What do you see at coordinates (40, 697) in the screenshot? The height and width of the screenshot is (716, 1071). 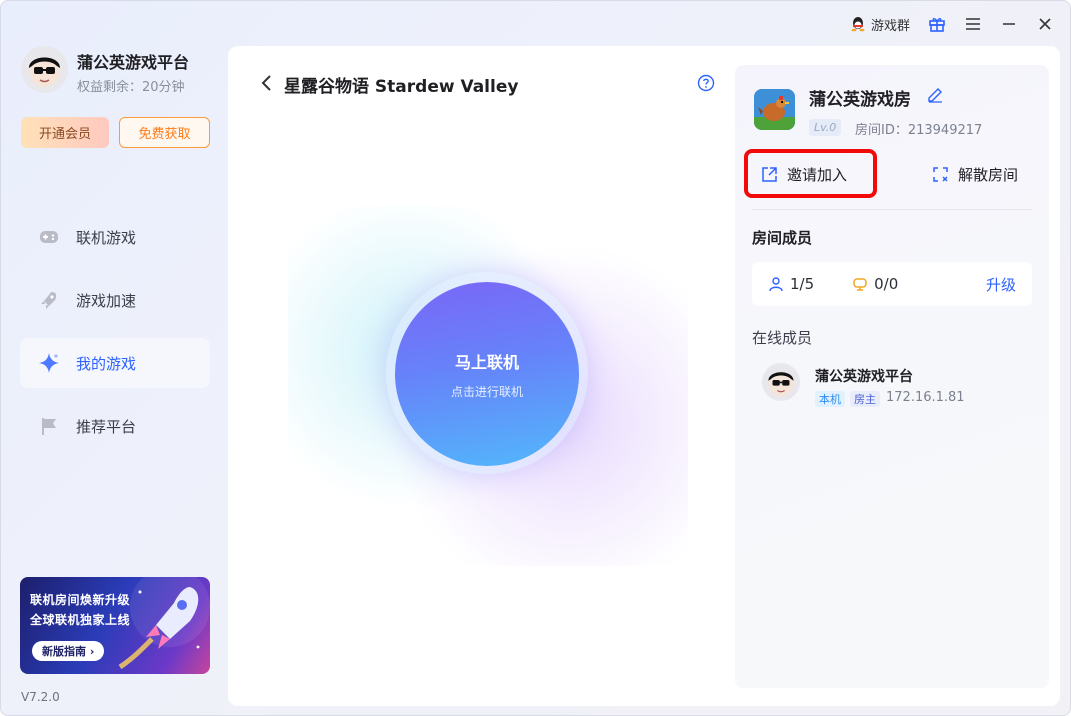 I see `app-version: V7.2.0` at bounding box center [40, 697].